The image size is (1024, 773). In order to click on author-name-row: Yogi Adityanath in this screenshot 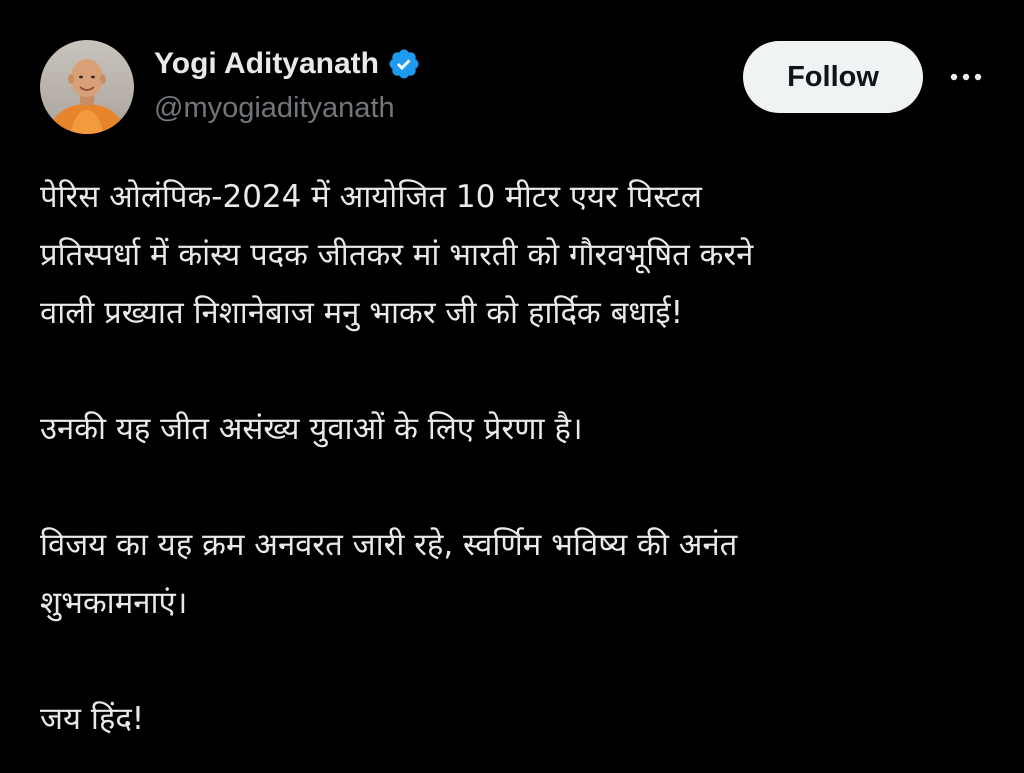, I will do `click(287, 64)`.